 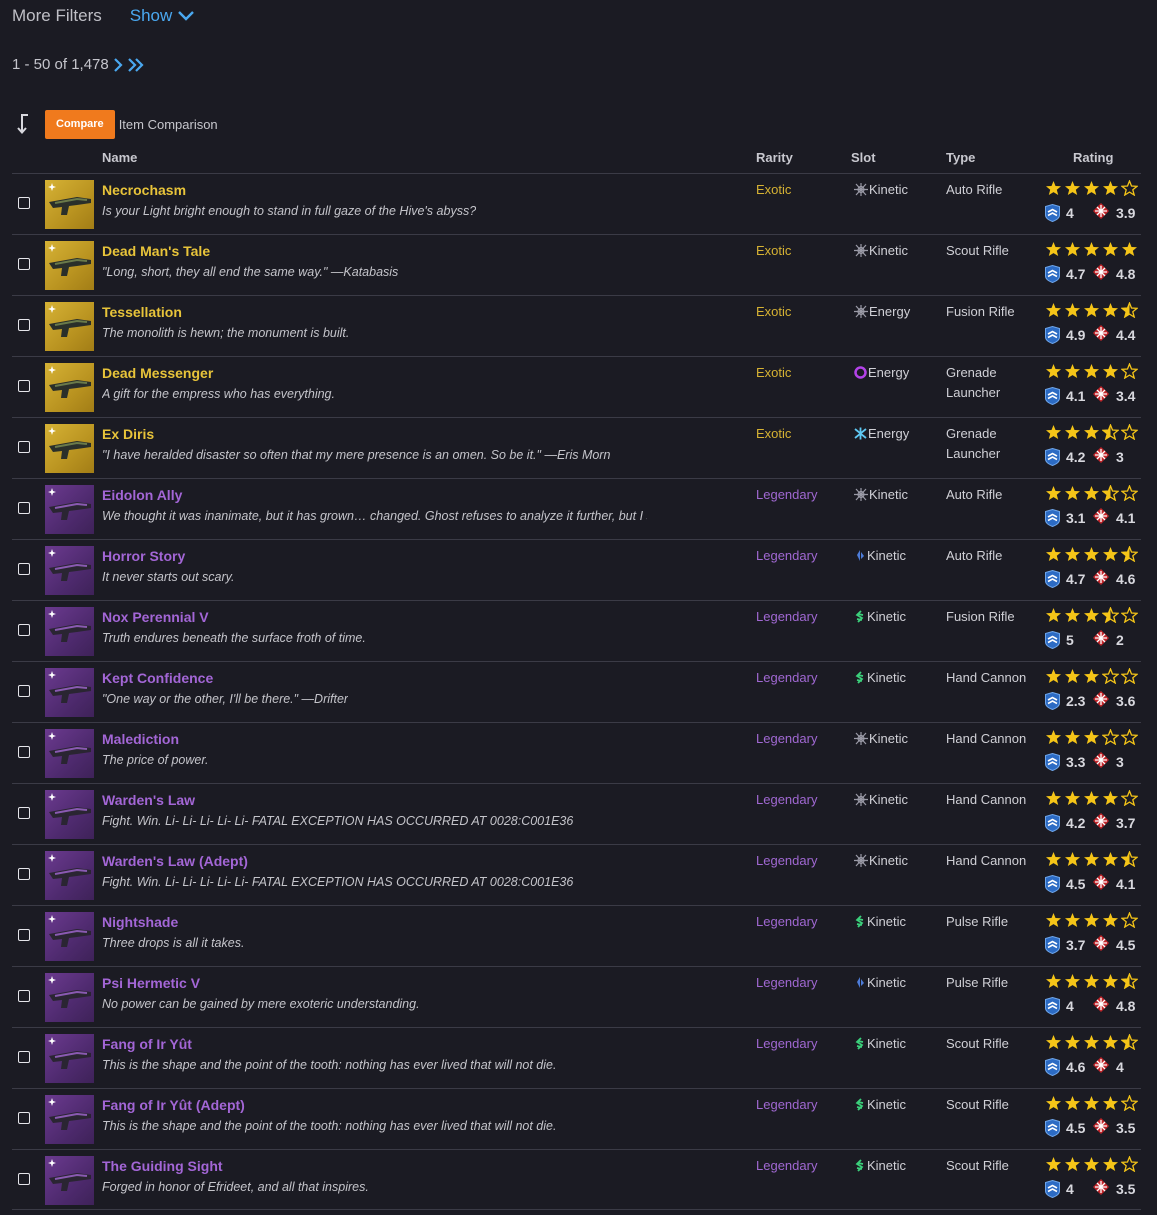 What do you see at coordinates (1126, 212) in the screenshot?
I see `pvp-rating: 3.9` at bounding box center [1126, 212].